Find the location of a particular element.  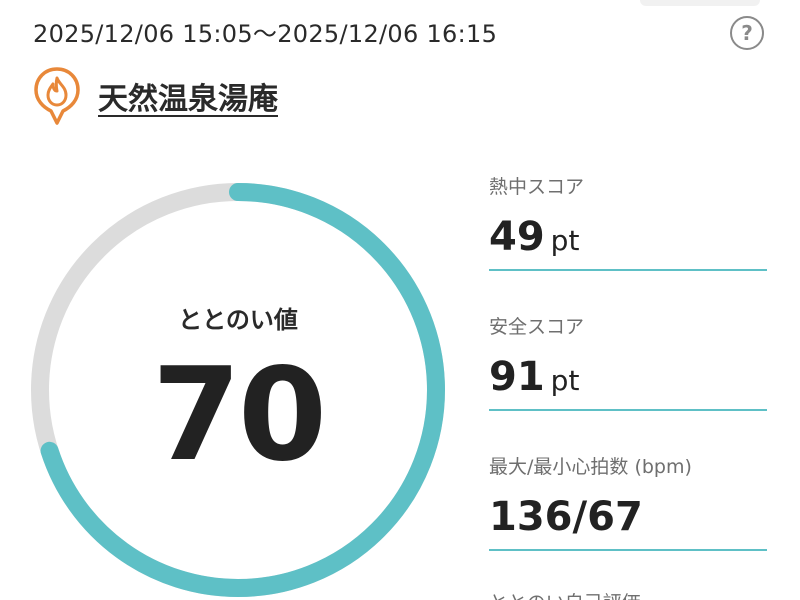

top-edge-decoration is located at coordinates (700, 3).